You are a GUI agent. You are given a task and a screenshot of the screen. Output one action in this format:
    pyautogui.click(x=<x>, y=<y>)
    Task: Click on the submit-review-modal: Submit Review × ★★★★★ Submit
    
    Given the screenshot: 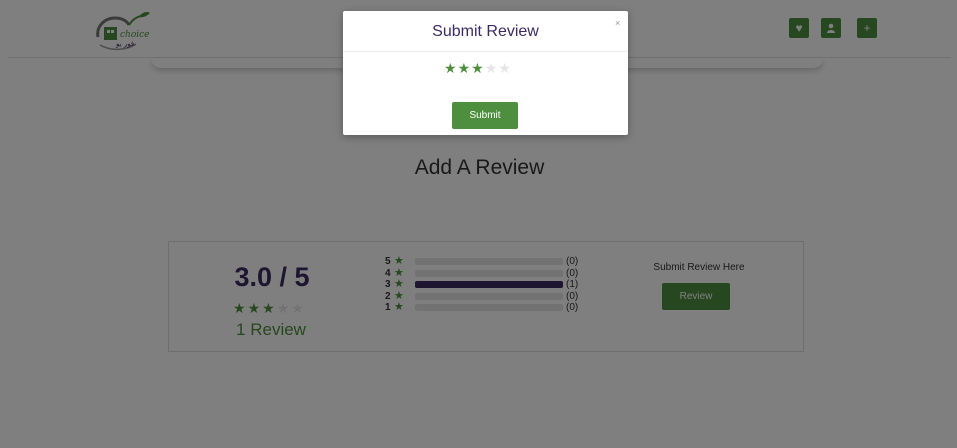 What is the action you would take?
    pyautogui.click(x=485, y=73)
    